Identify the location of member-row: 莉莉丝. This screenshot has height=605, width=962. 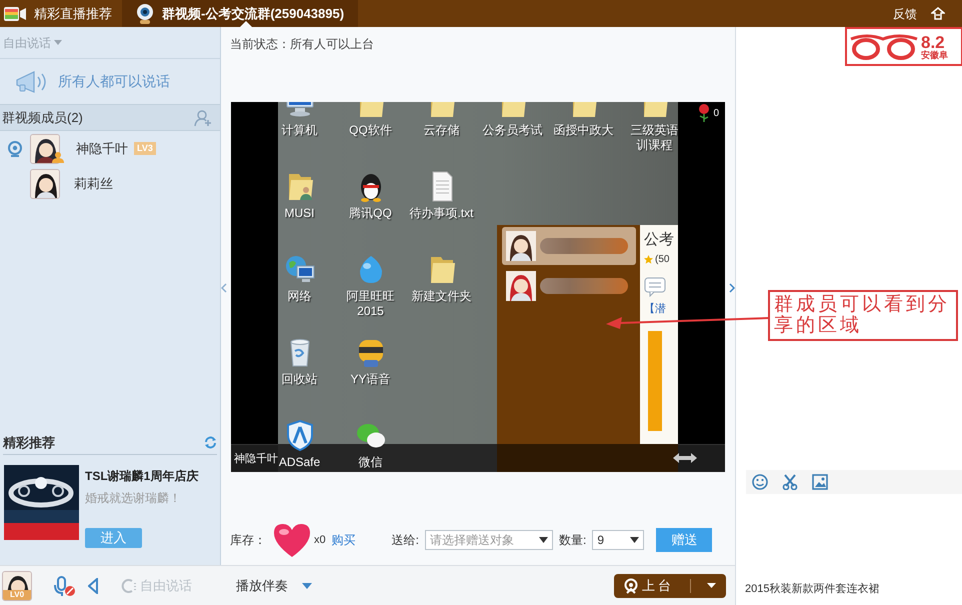
(110, 183).